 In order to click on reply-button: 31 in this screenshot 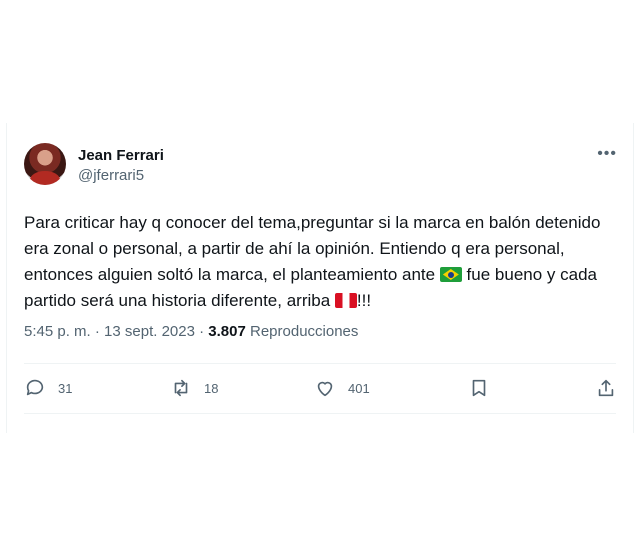, I will do `click(48, 388)`.